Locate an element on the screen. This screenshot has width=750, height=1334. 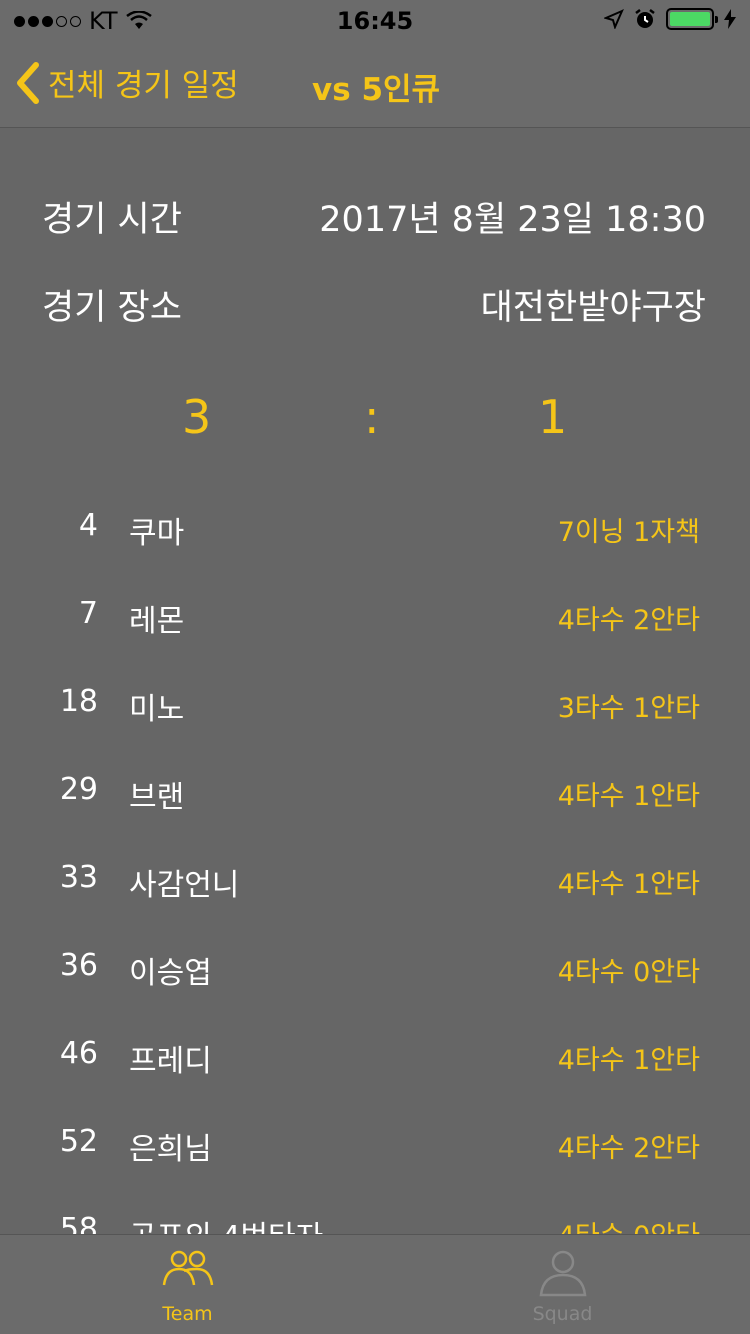
player-name: 이승엽 is located at coordinates (170, 973).